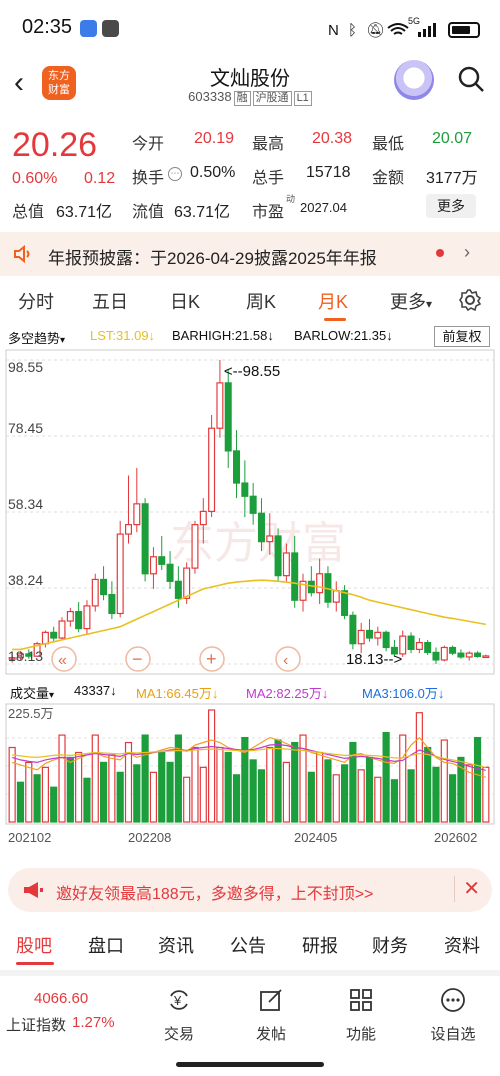  Describe the element at coordinates (178, 1034) in the screenshot. I see `nav-trade-label: 交易` at that location.